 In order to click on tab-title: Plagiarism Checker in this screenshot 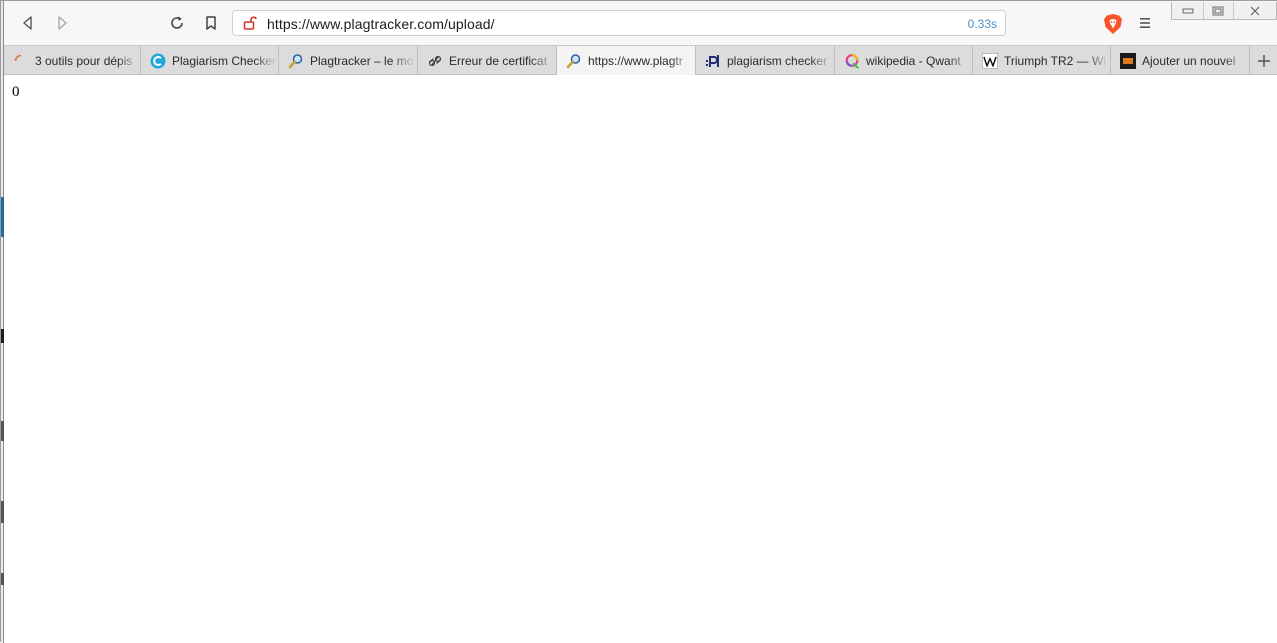, I will do `click(224, 61)`.